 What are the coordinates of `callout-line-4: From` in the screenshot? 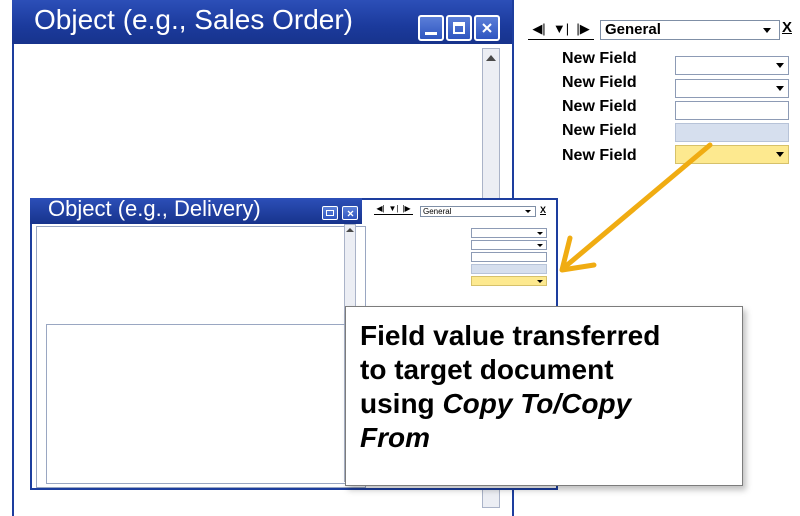 It's located at (395, 437).